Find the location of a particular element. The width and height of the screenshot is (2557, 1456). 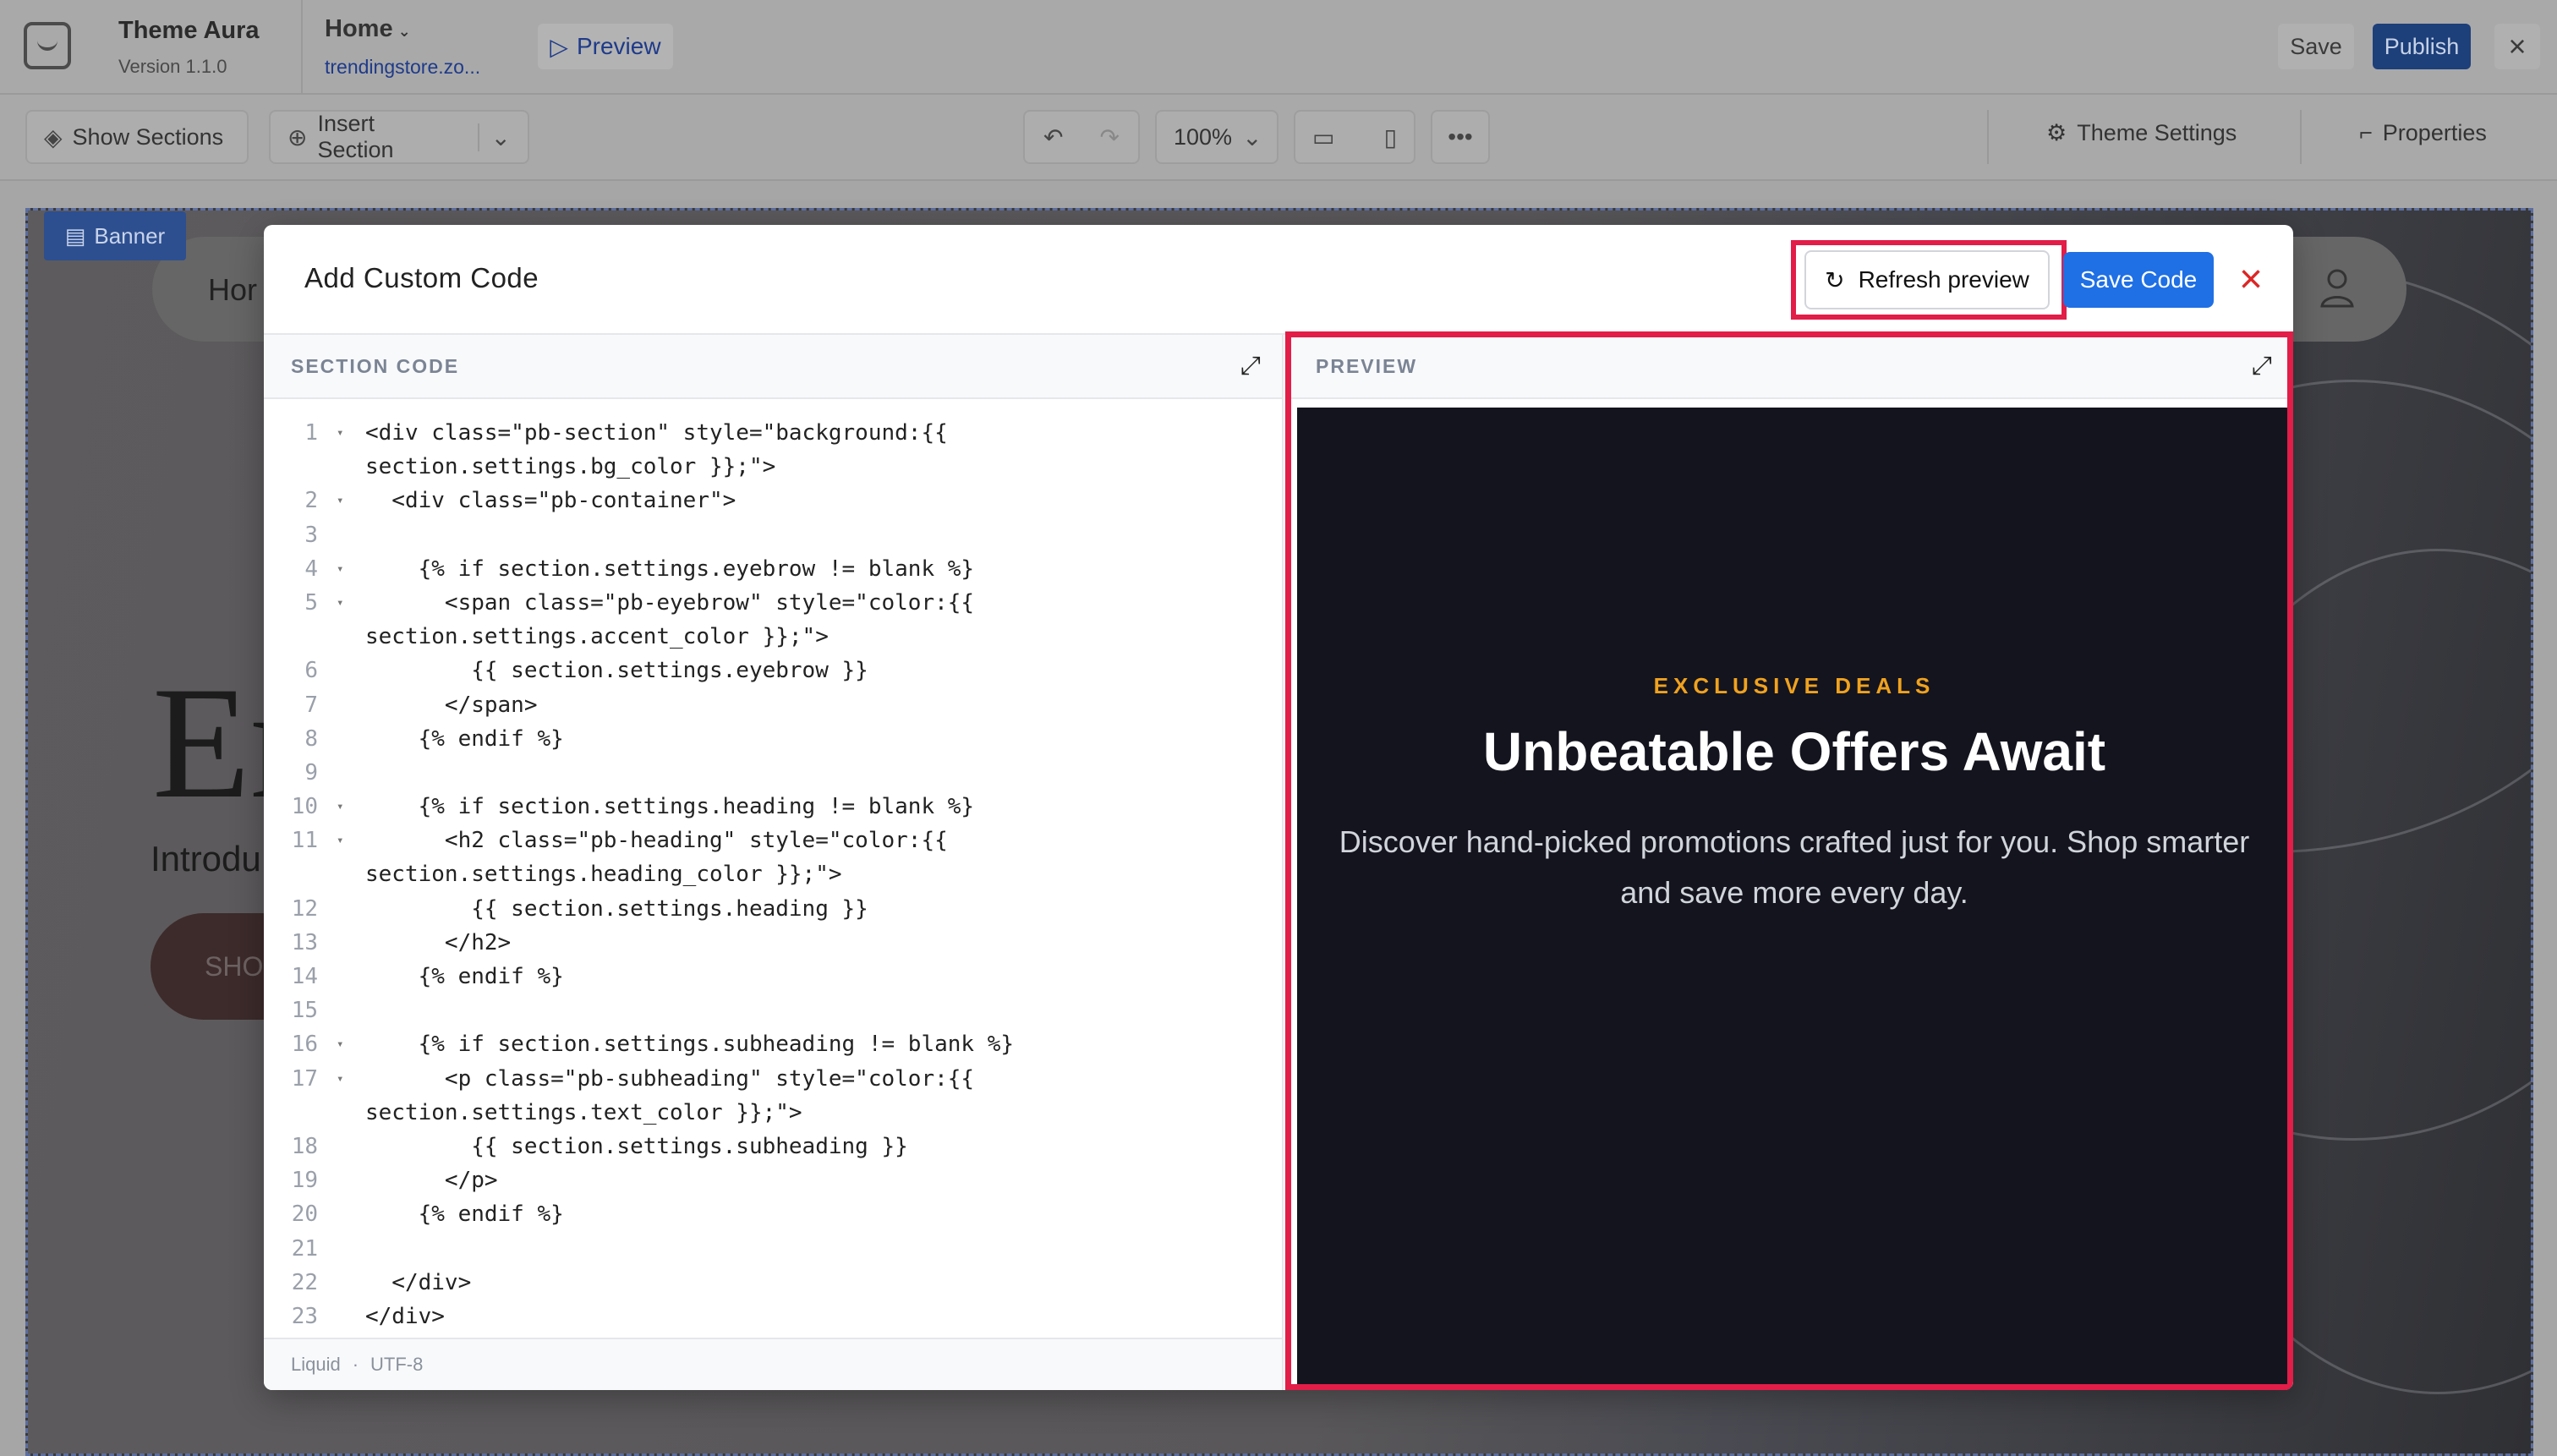

undo-icon: ↶ is located at coordinates (1053, 137).